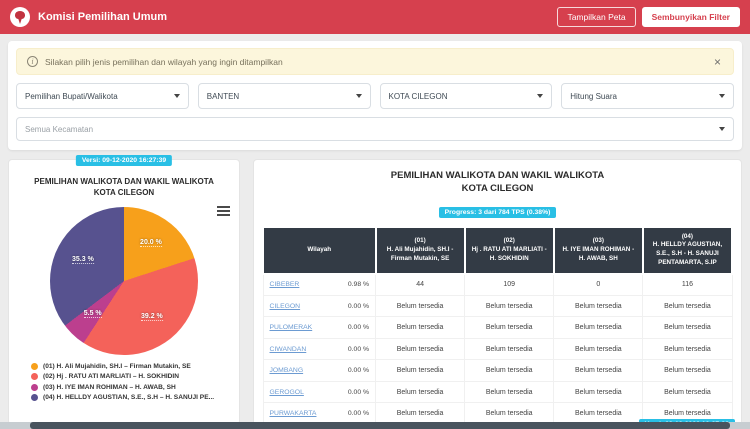 The image size is (750, 429). I want to click on jenis-pemilihan-select: Pemilihan Bupati/Walikota, so click(102, 96).